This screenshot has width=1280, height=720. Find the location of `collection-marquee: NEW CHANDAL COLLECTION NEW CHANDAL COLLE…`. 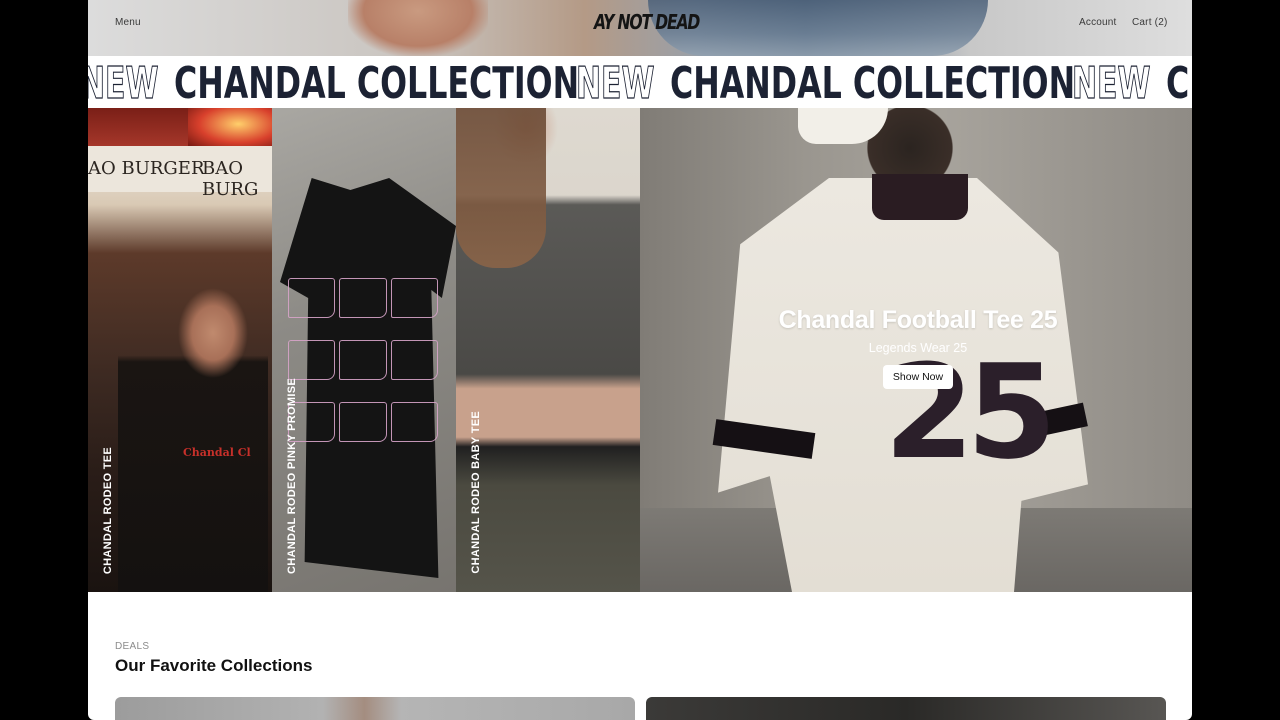

collection-marquee: NEW CHANDAL COLLECTION NEW CHANDAL COLLE… is located at coordinates (640, 82).